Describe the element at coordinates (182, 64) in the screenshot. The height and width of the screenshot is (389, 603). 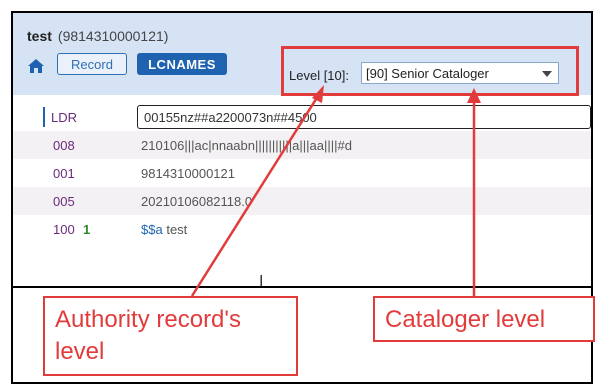
I see `lcnames-button: LCNAMES` at that location.